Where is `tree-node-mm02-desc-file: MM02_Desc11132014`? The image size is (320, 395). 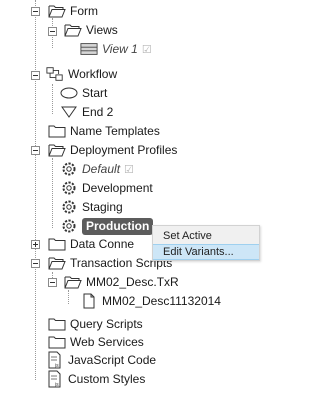 tree-node-mm02-desc-file: MM02_Desc11132014 is located at coordinates (150, 301).